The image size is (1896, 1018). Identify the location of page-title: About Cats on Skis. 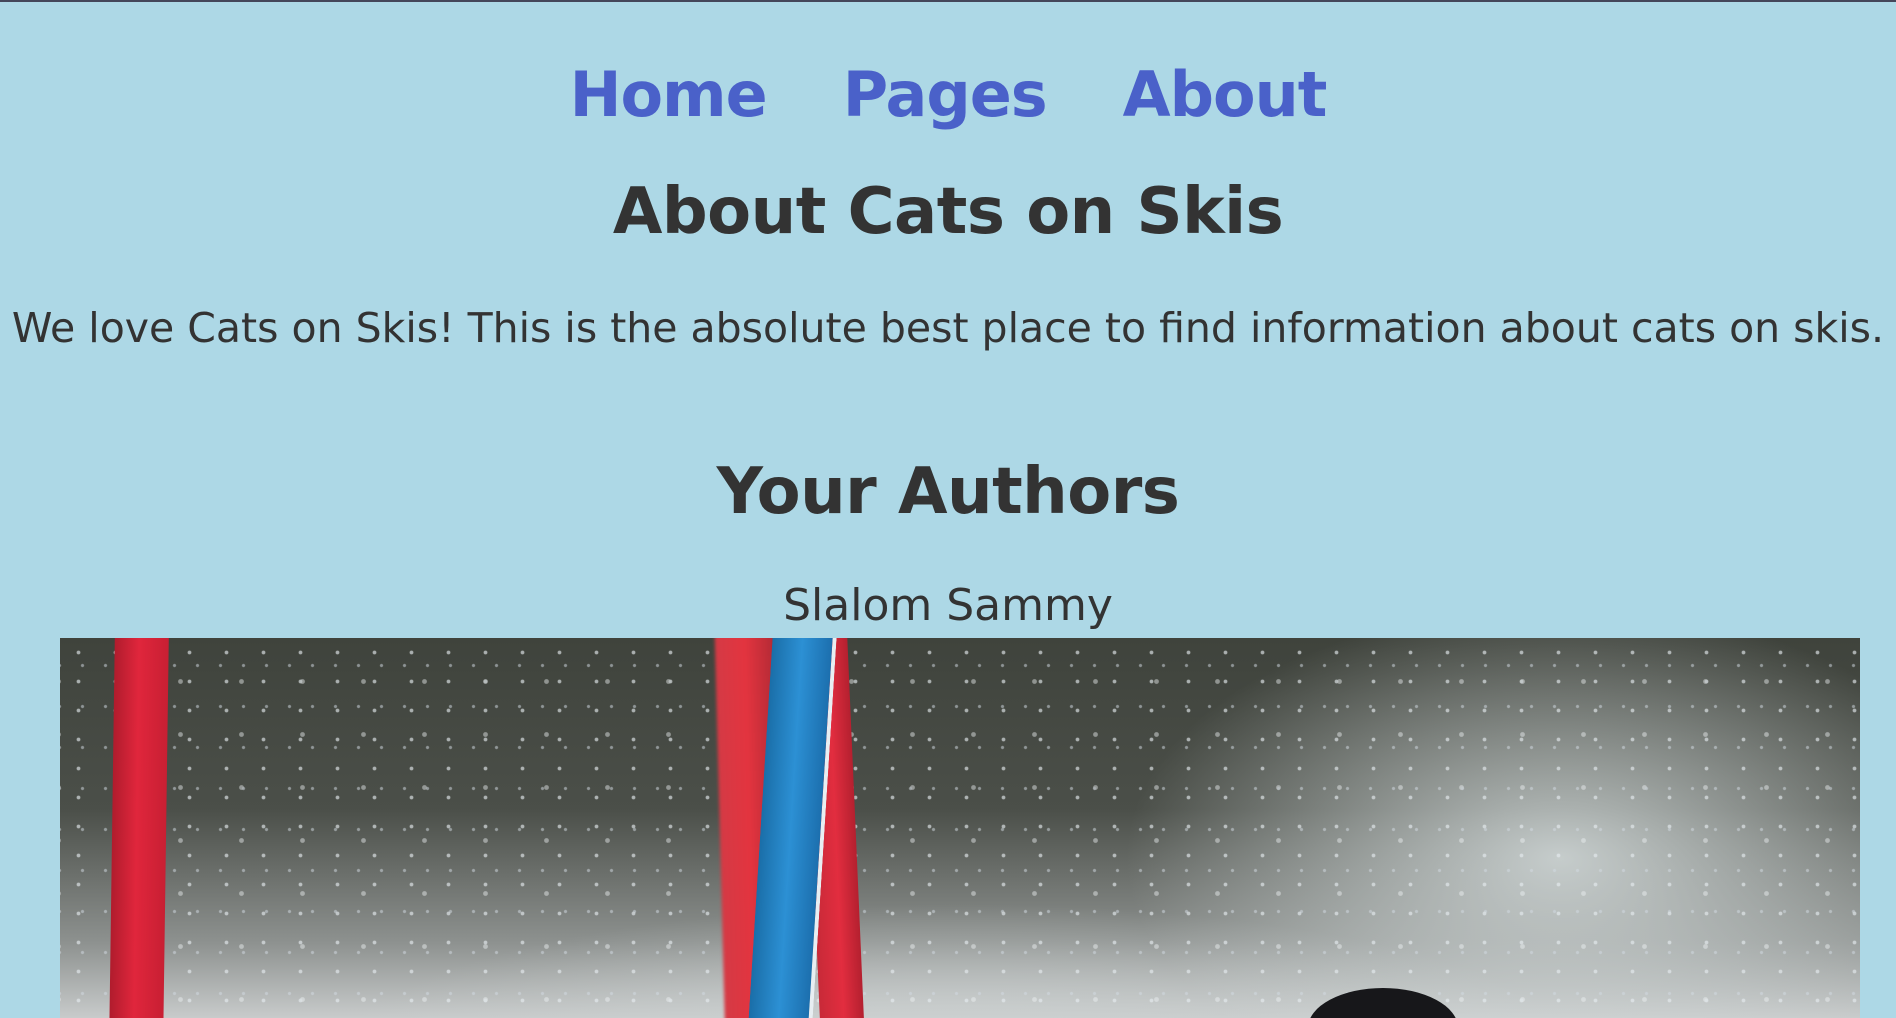
(948, 212).